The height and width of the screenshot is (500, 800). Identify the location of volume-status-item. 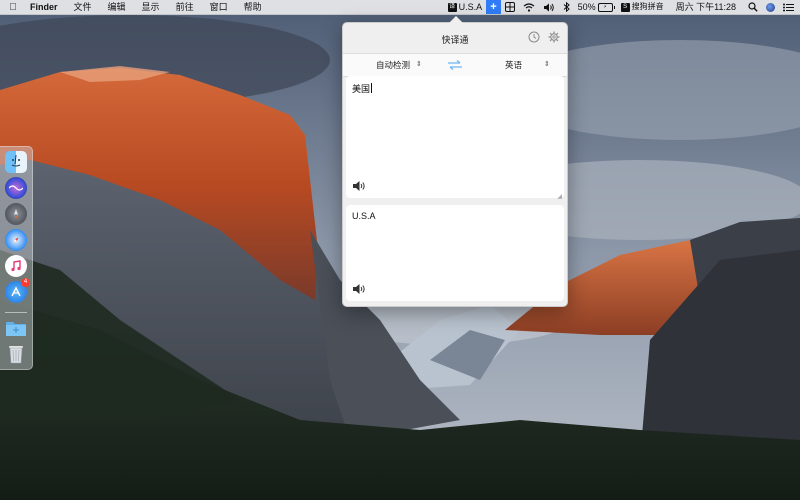
(549, 7).